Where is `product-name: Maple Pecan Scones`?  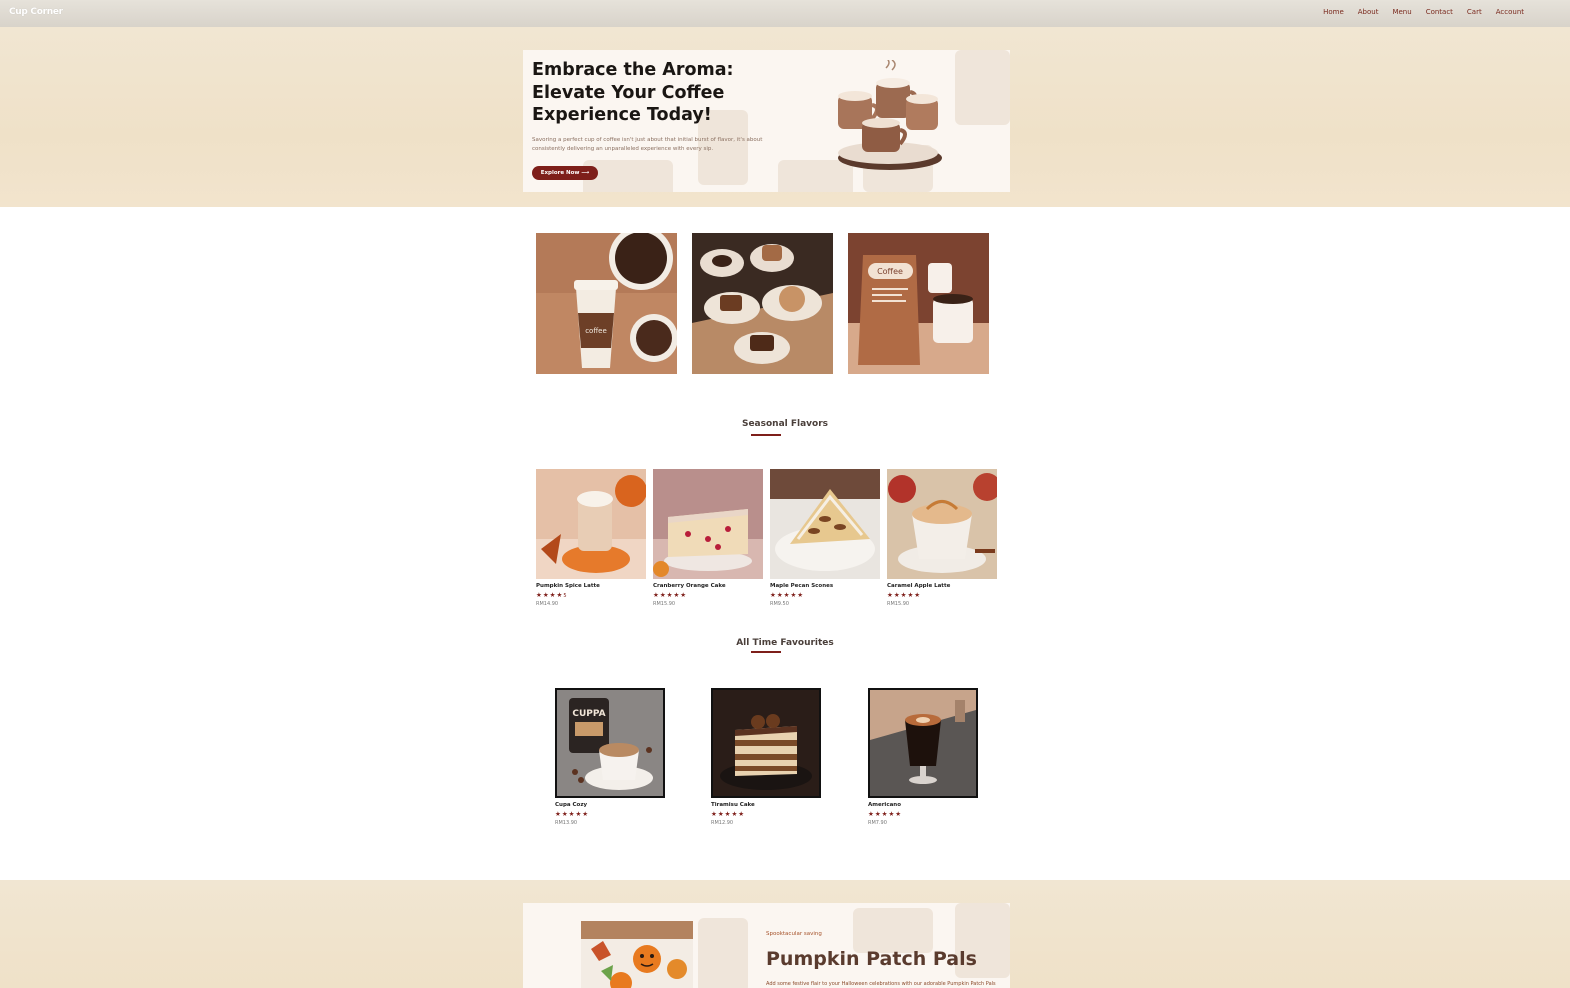 product-name: Maple Pecan Scones is located at coordinates (802, 586).